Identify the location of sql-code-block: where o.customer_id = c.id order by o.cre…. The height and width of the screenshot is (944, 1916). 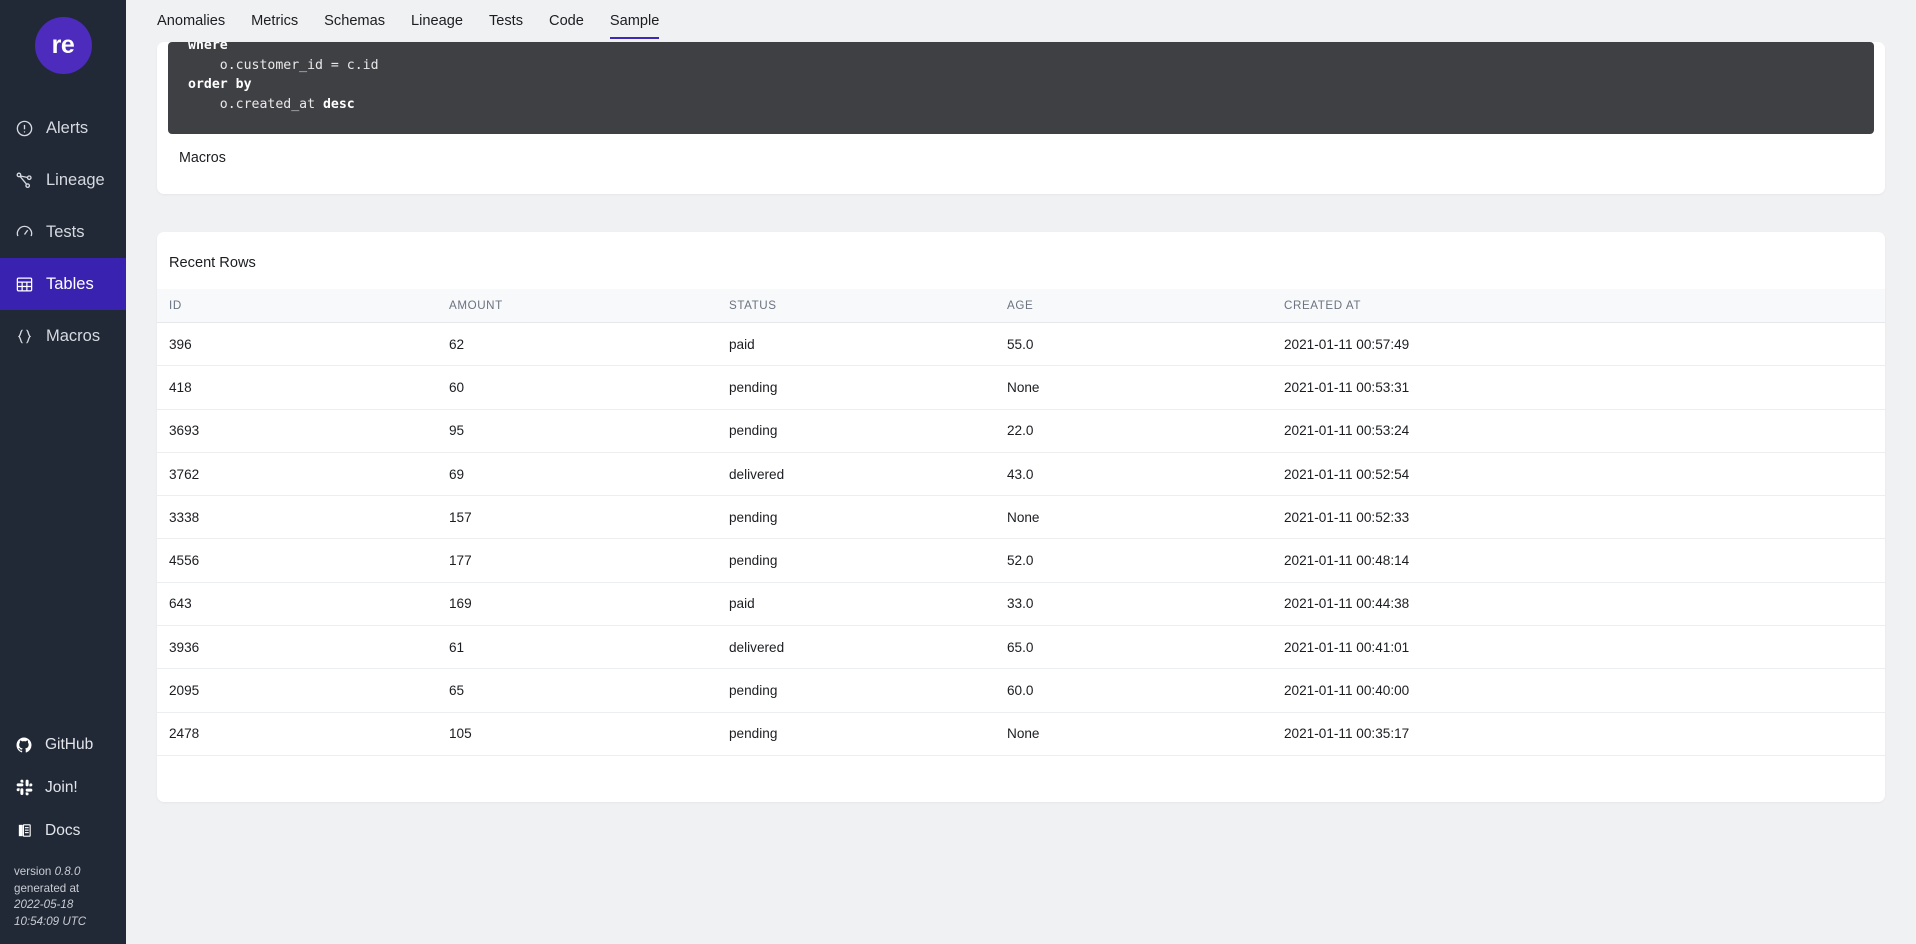
(1021, 88).